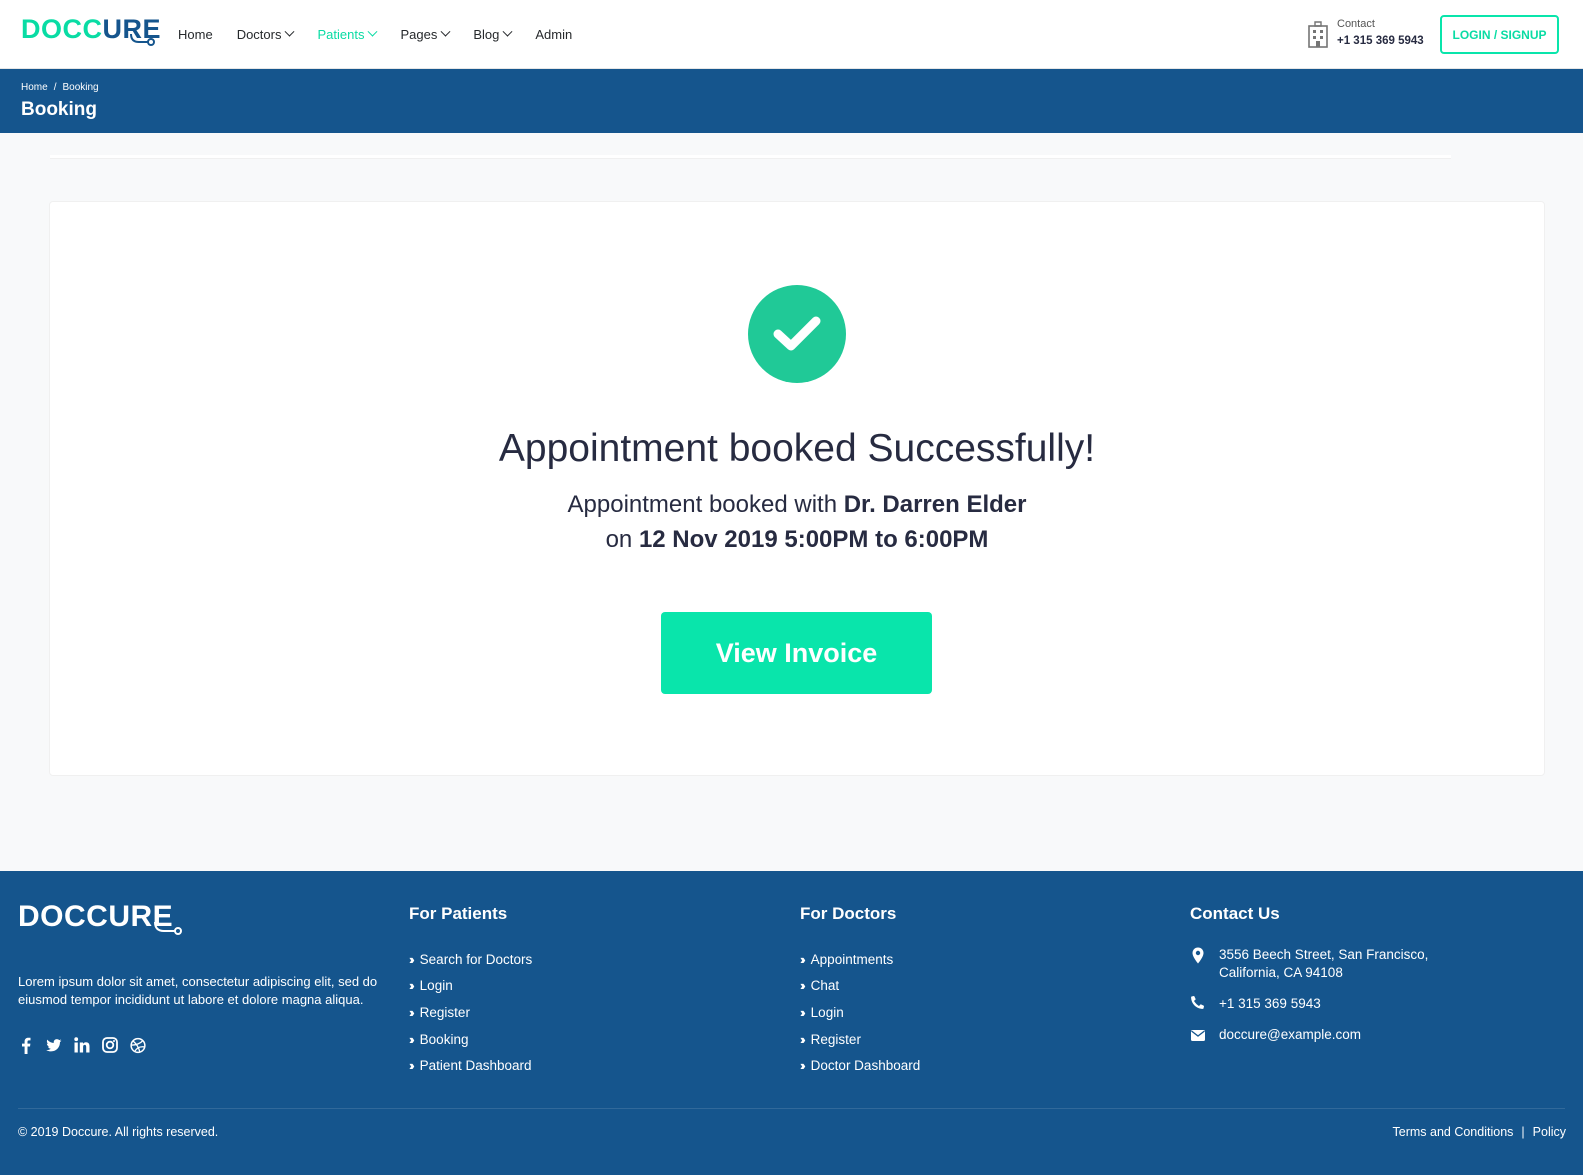  What do you see at coordinates (1197, 1002) in the screenshot?
I see `phone-icon` at bounding box center [1197, 1002].